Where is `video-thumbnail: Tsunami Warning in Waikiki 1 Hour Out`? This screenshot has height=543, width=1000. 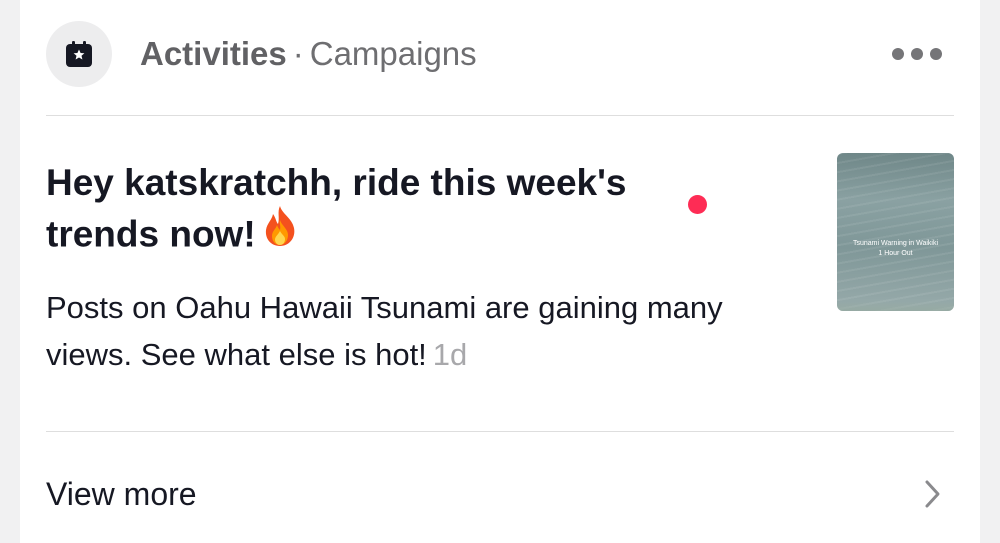
video-thumbnail: Tsunami Warning in Waikiki 1 Hour Out is located at coordinates (895, 232).